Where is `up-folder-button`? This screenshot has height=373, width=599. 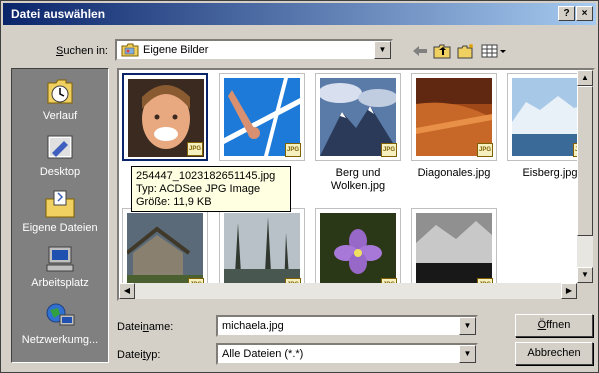 up-folder-button is located at coordinates (442, 51).